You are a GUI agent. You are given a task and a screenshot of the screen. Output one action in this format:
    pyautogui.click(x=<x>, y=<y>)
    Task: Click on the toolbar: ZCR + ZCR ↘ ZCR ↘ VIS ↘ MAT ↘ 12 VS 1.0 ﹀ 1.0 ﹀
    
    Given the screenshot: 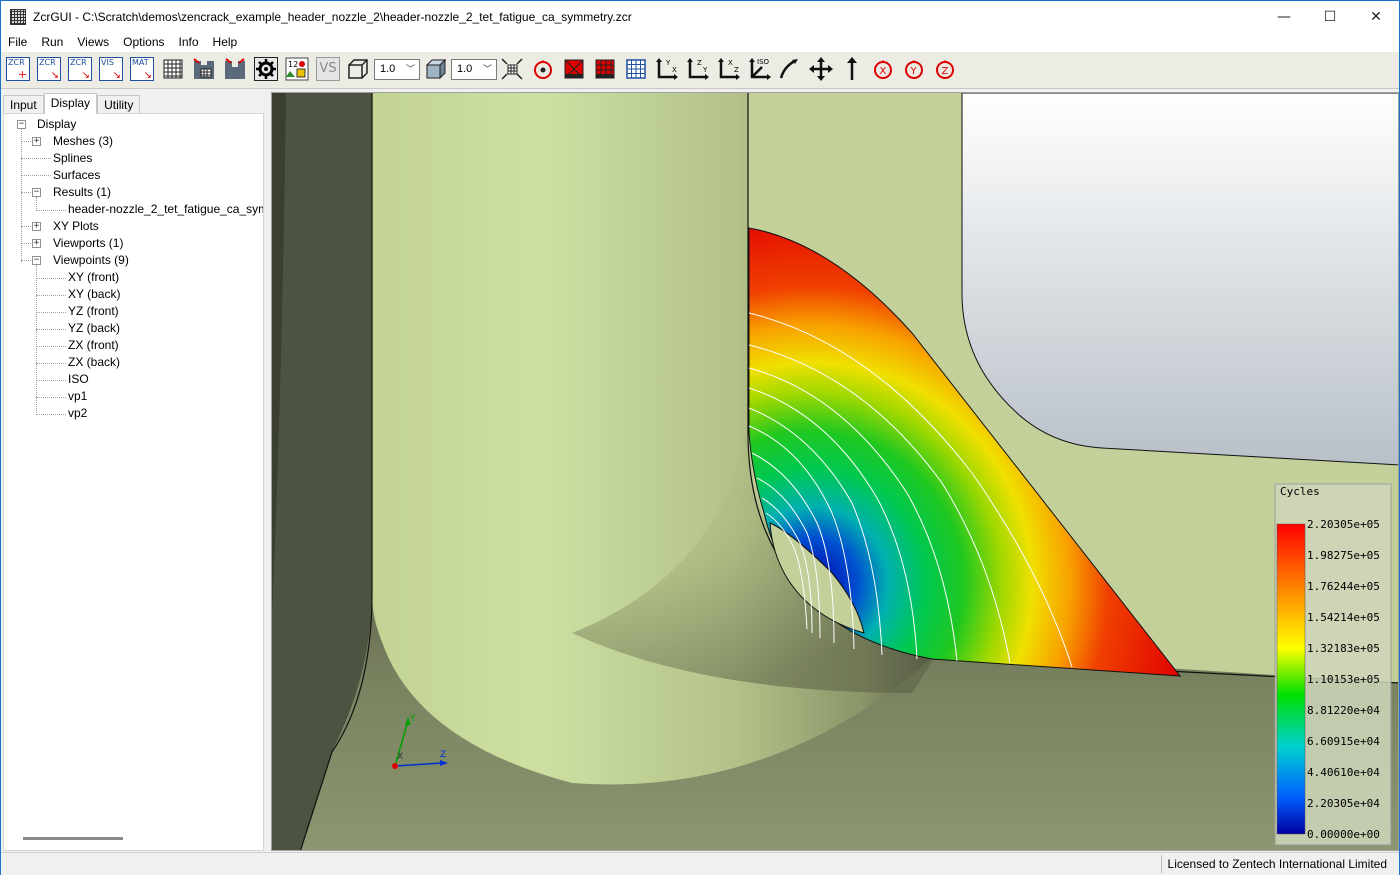 What is the action you would take?
    pyautogui.click(x=700, y=70)
    